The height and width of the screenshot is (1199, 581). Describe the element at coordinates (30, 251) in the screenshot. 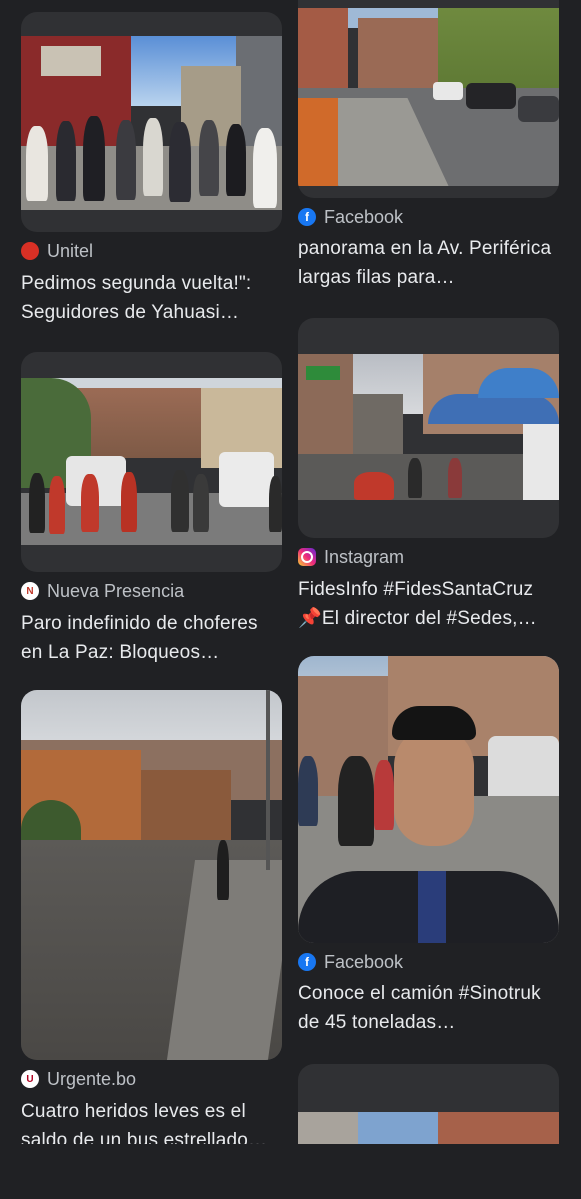

I see `unitel-icon` at that location.